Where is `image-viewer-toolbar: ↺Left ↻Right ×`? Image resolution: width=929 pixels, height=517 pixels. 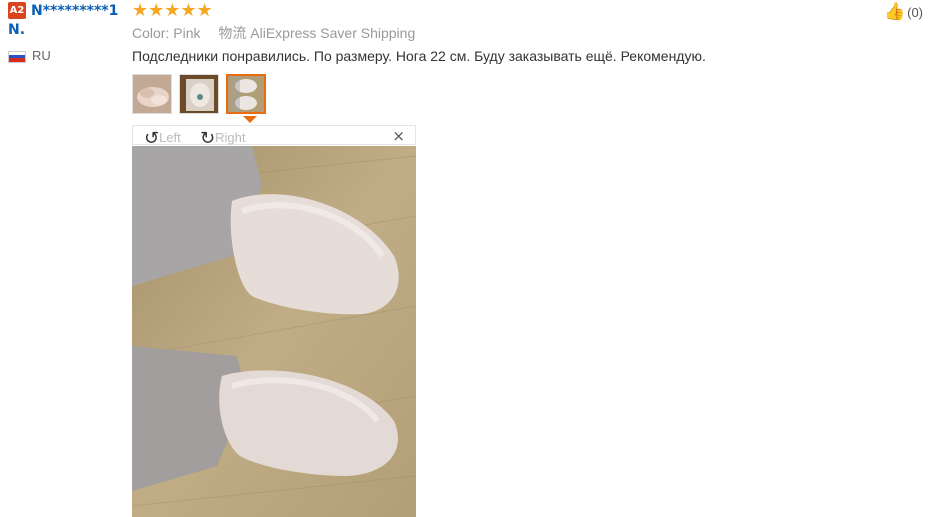
image-viewer-toolbar: ↺Left ↻Right × is located at coordinates (274, 137).